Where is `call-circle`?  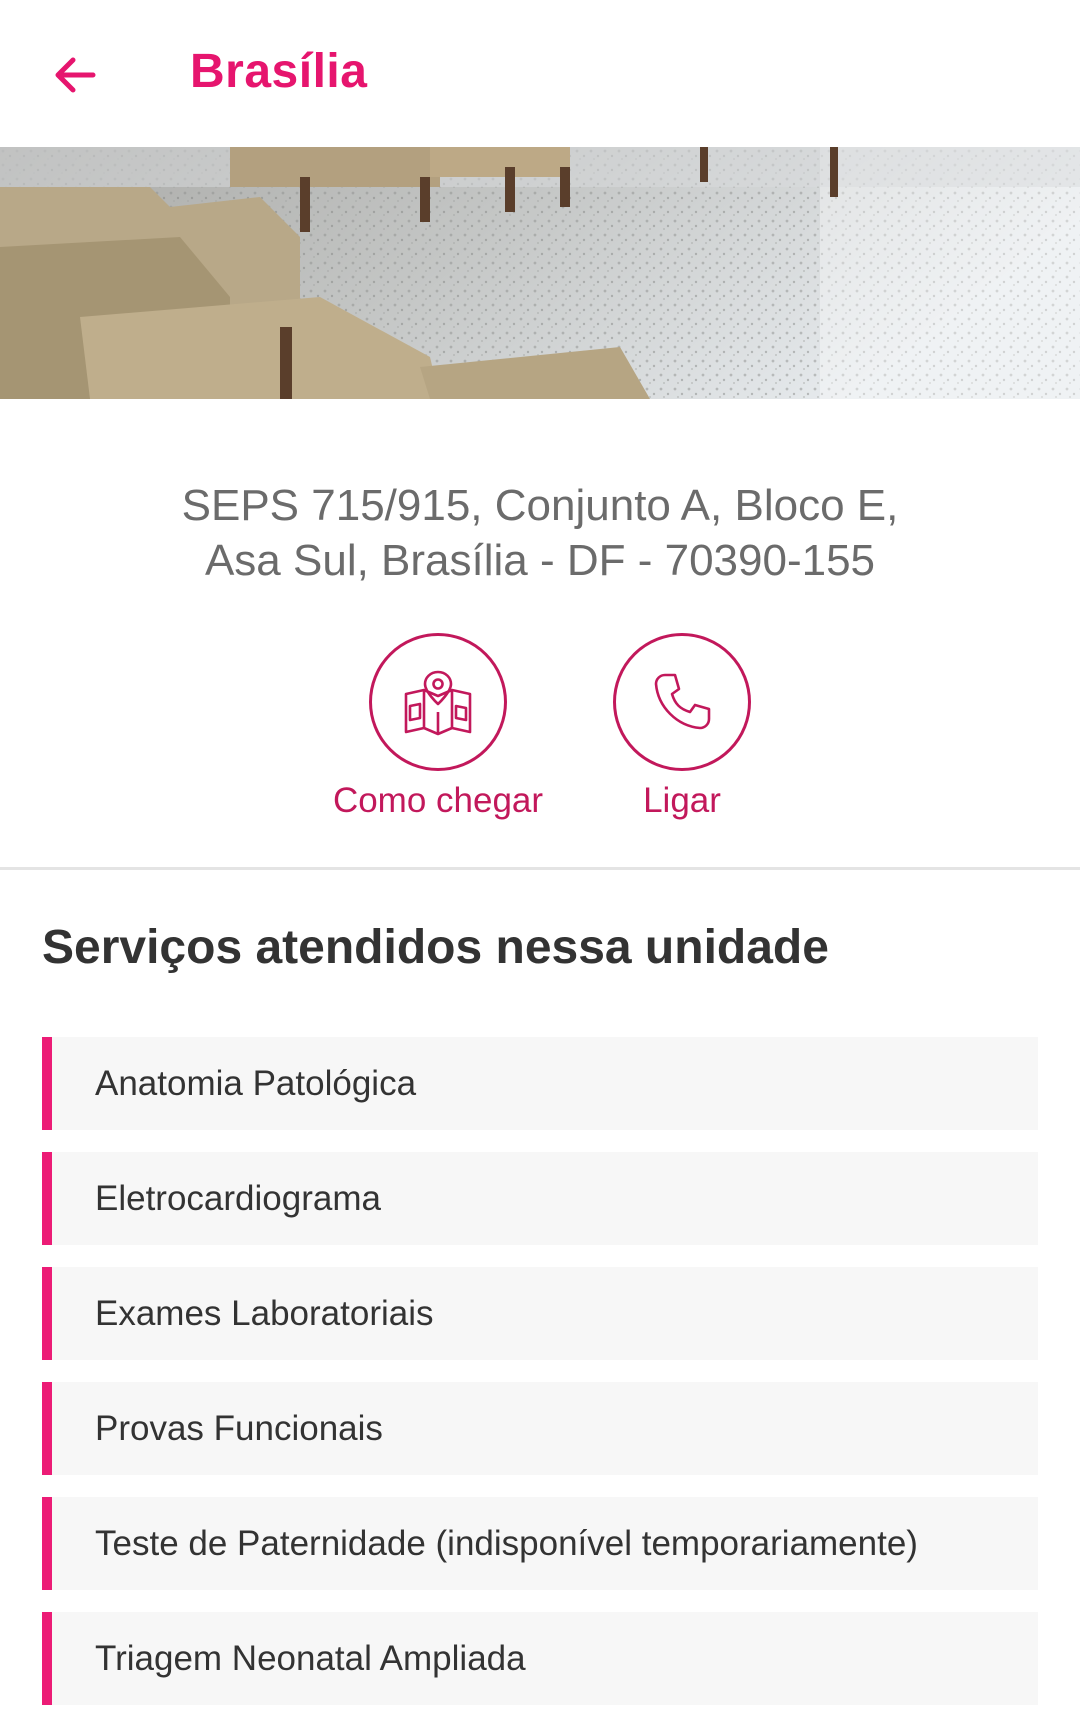 call-circle is located at coordinates (682, 702).